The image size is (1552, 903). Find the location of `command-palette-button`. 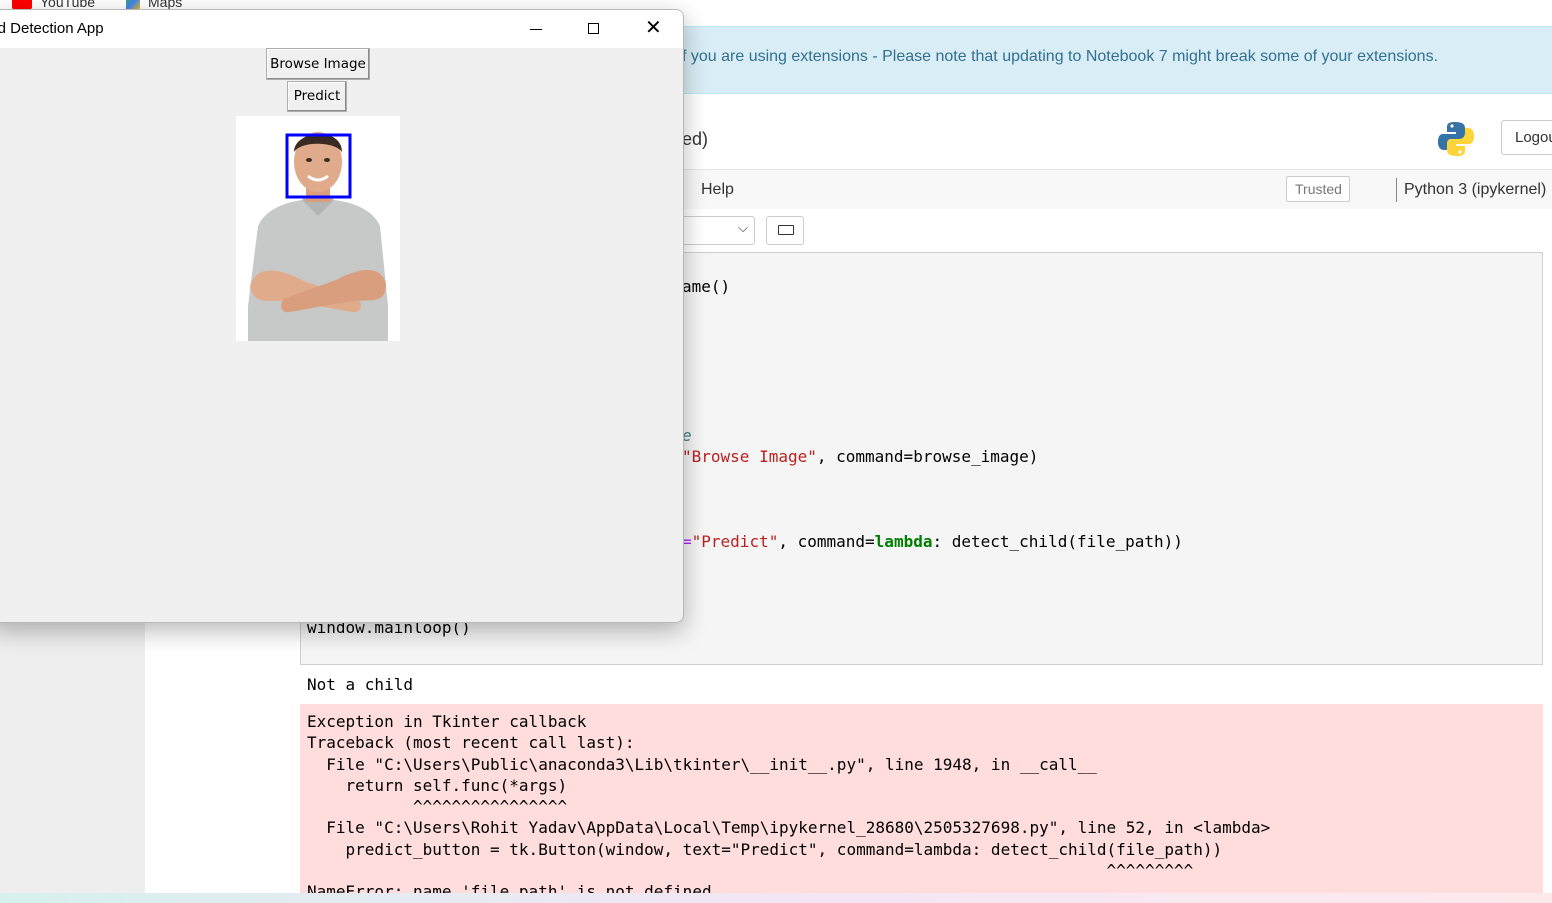

command-palette-button is located at coordinates (785, 230).